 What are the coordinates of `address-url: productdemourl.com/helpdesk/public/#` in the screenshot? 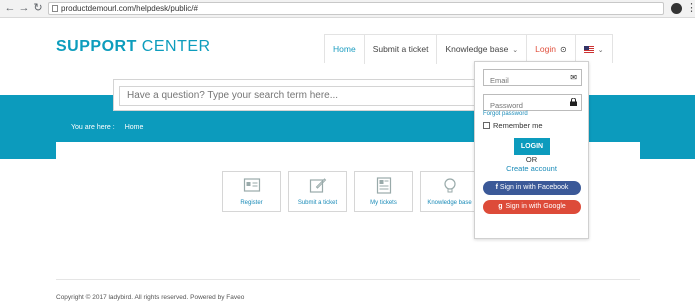 It's located at (129, 8).